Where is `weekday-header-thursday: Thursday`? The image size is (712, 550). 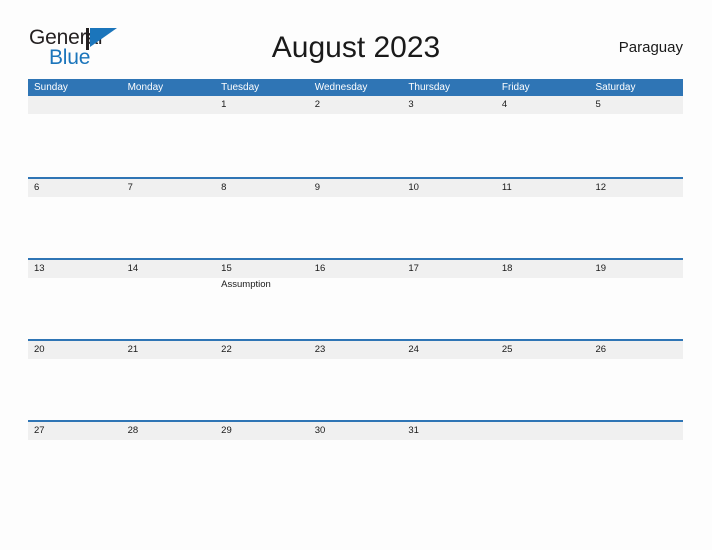
weekday-header-thursday: Thursday is located at coordinates (429, 87).